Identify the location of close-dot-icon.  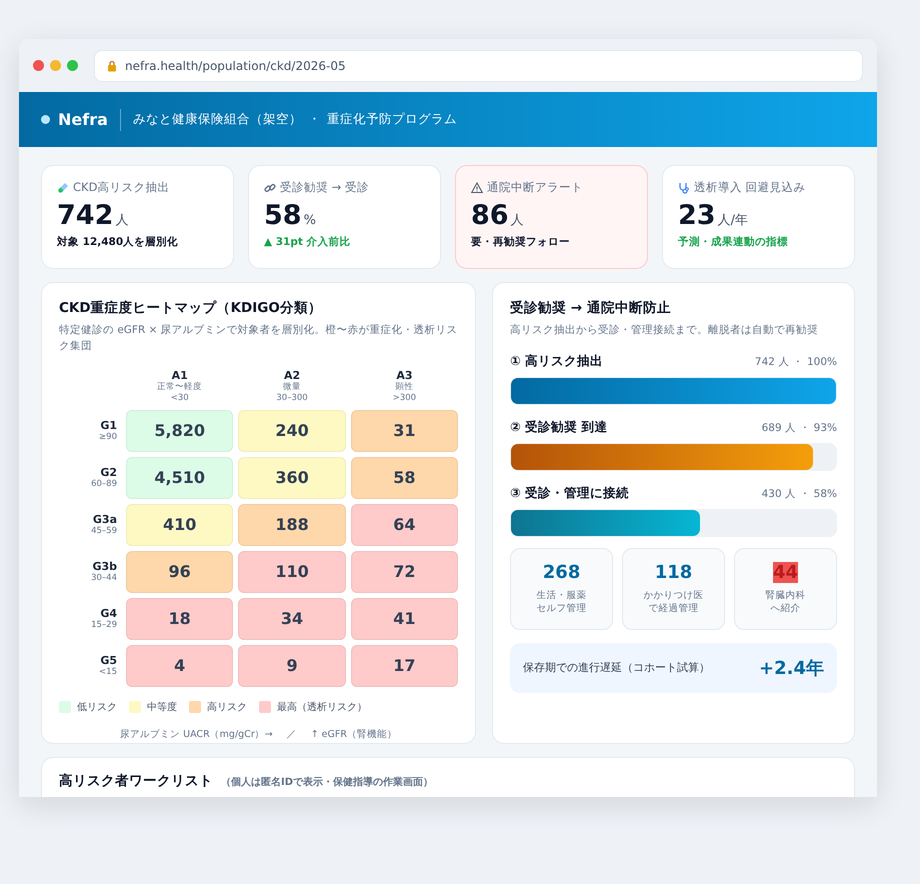
(38, 65).